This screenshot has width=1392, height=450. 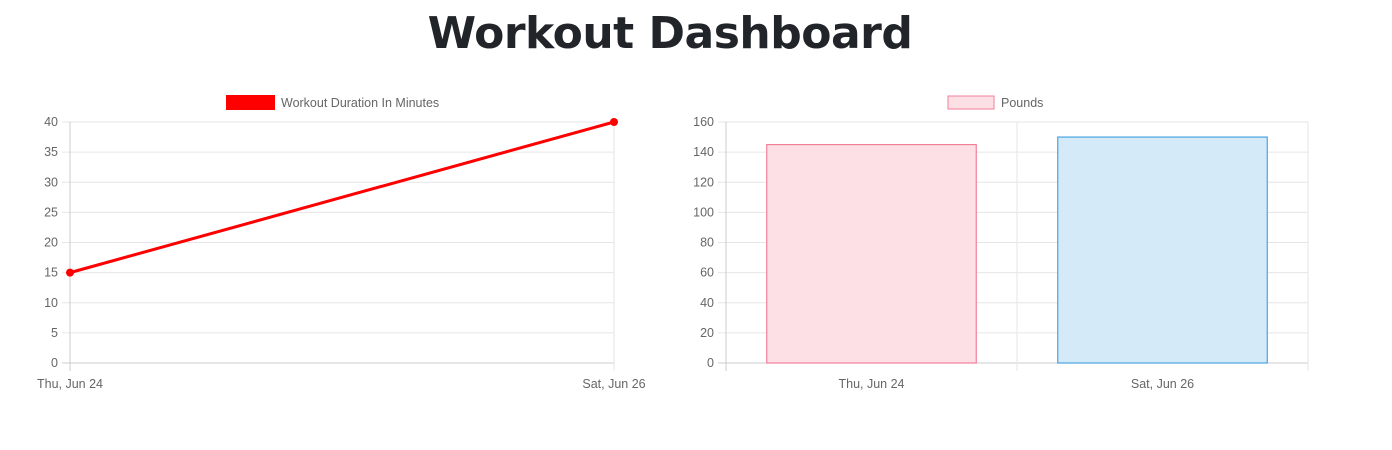 I want to click on y-tick-label: 25, so click(x=51, y=212).